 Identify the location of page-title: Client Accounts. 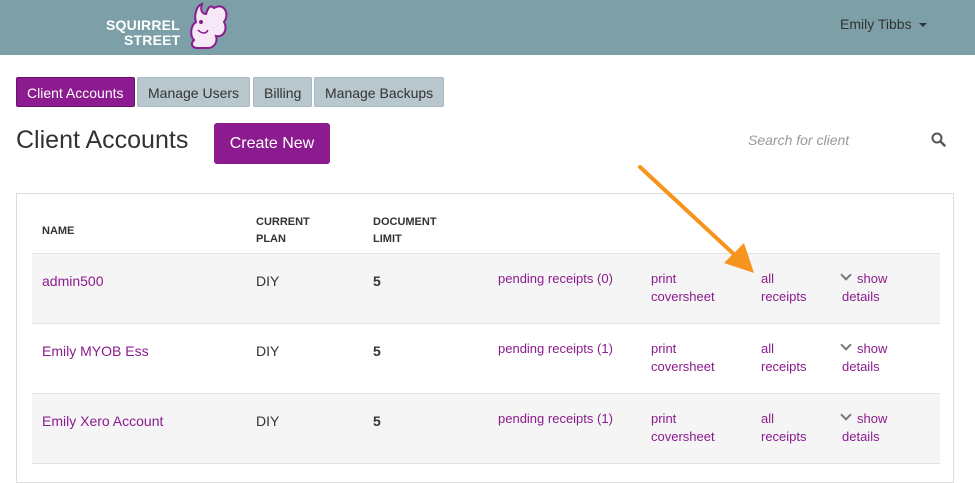
(102, 140).